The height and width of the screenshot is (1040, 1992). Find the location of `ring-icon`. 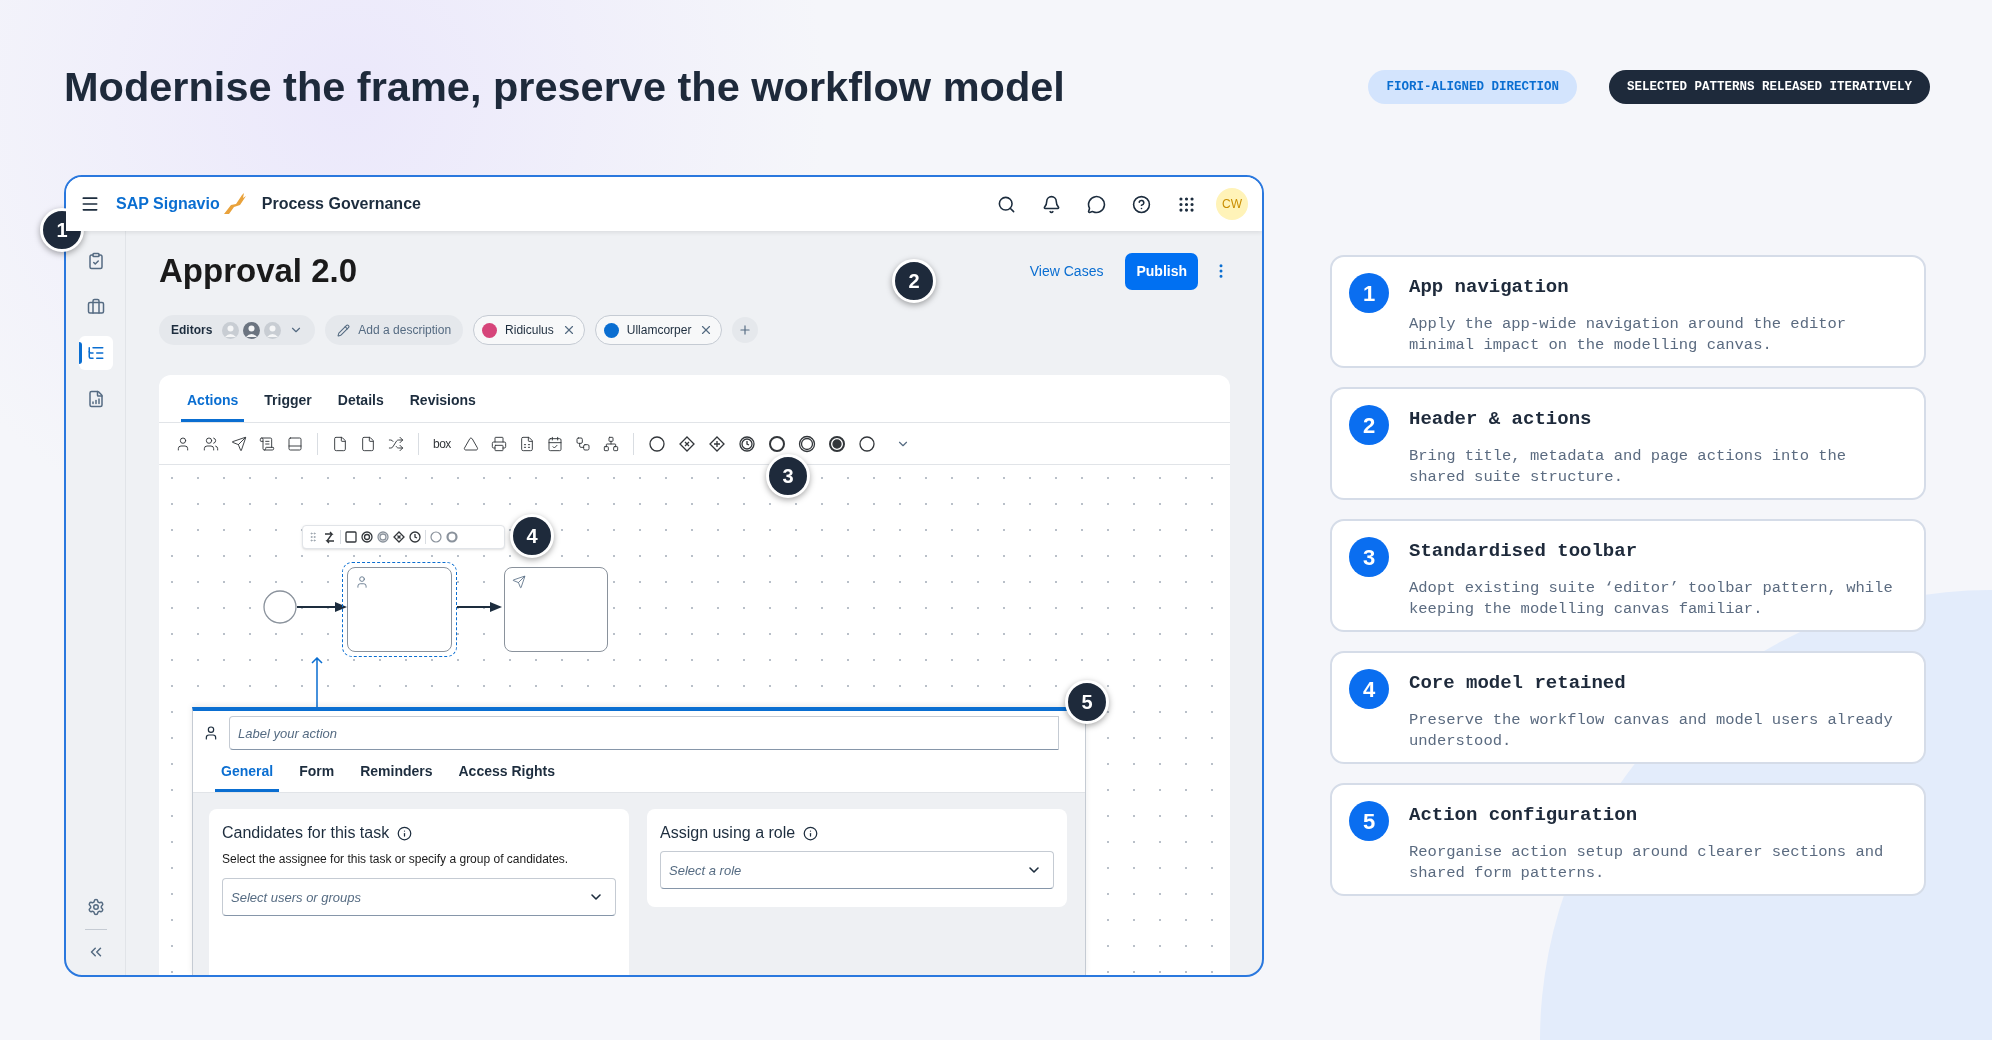

ring-icon is located at coordinates (776, 443).